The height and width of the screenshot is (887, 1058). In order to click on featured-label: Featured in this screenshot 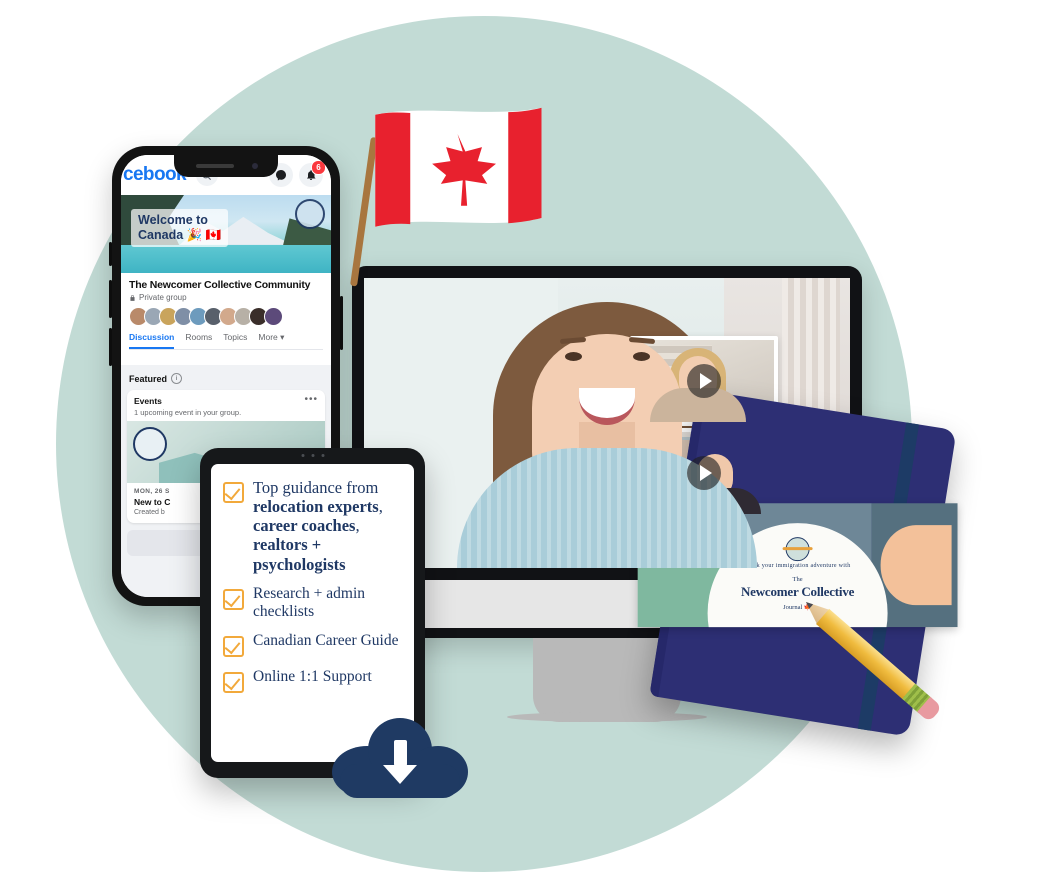, I will do `click(148, 378)`.